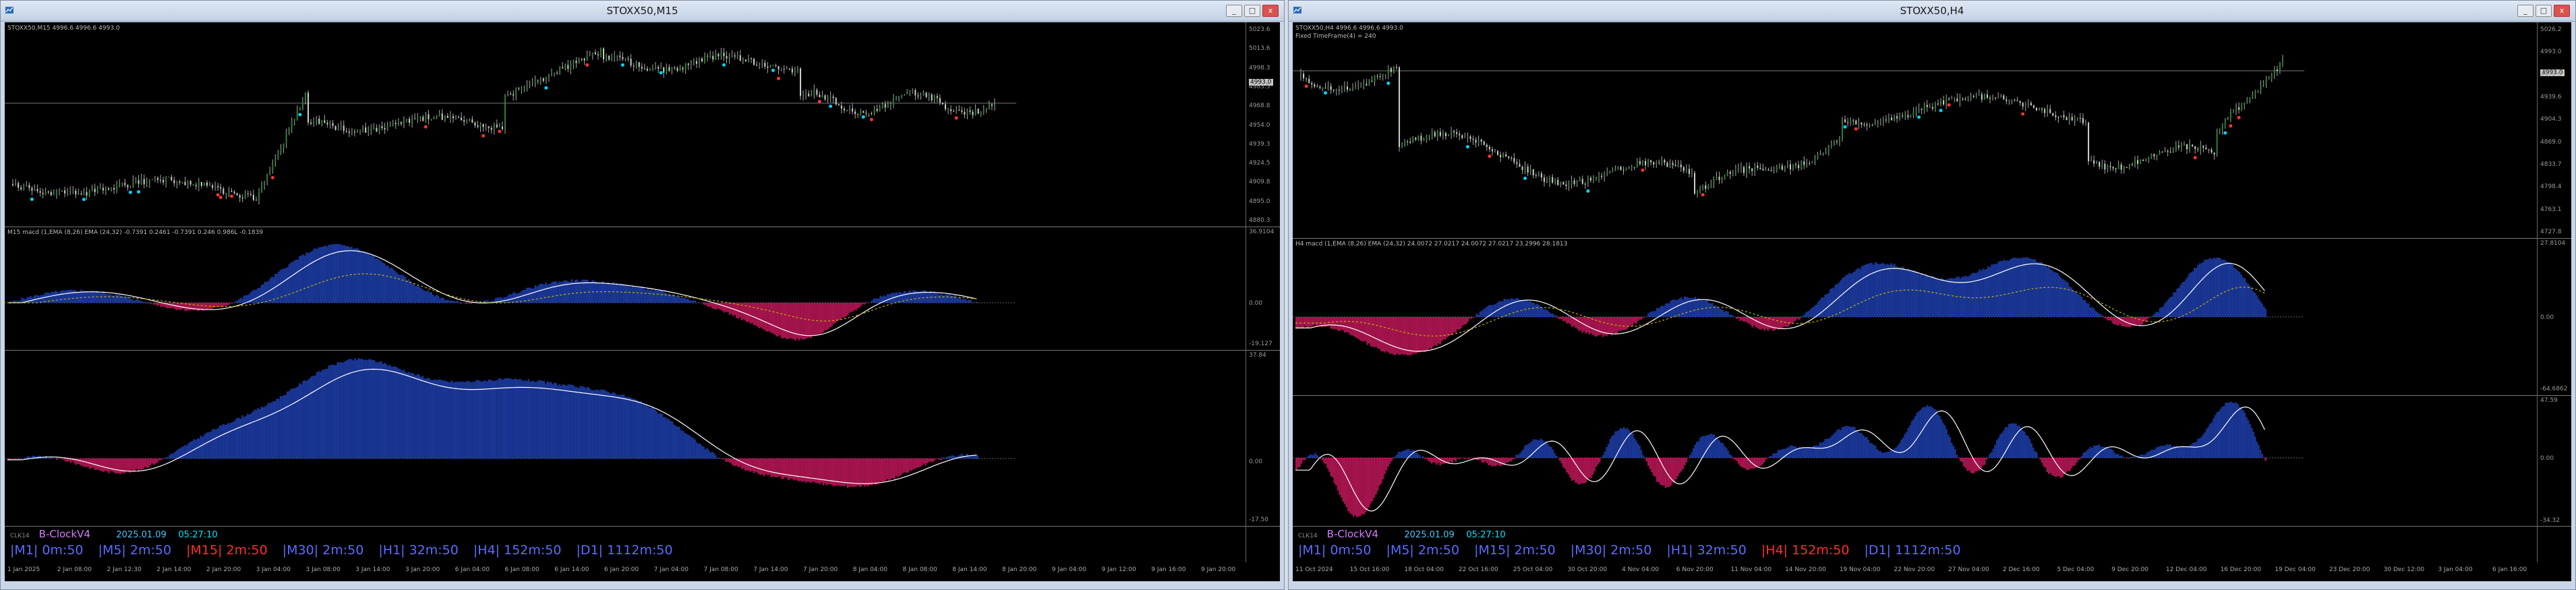 The width and height of the screenshot is (2576, 590). What do you see at coordinates (142, 535) in the screenshot?
I see `clock-date: 2025.01.09` at bounding box center [142, 535].